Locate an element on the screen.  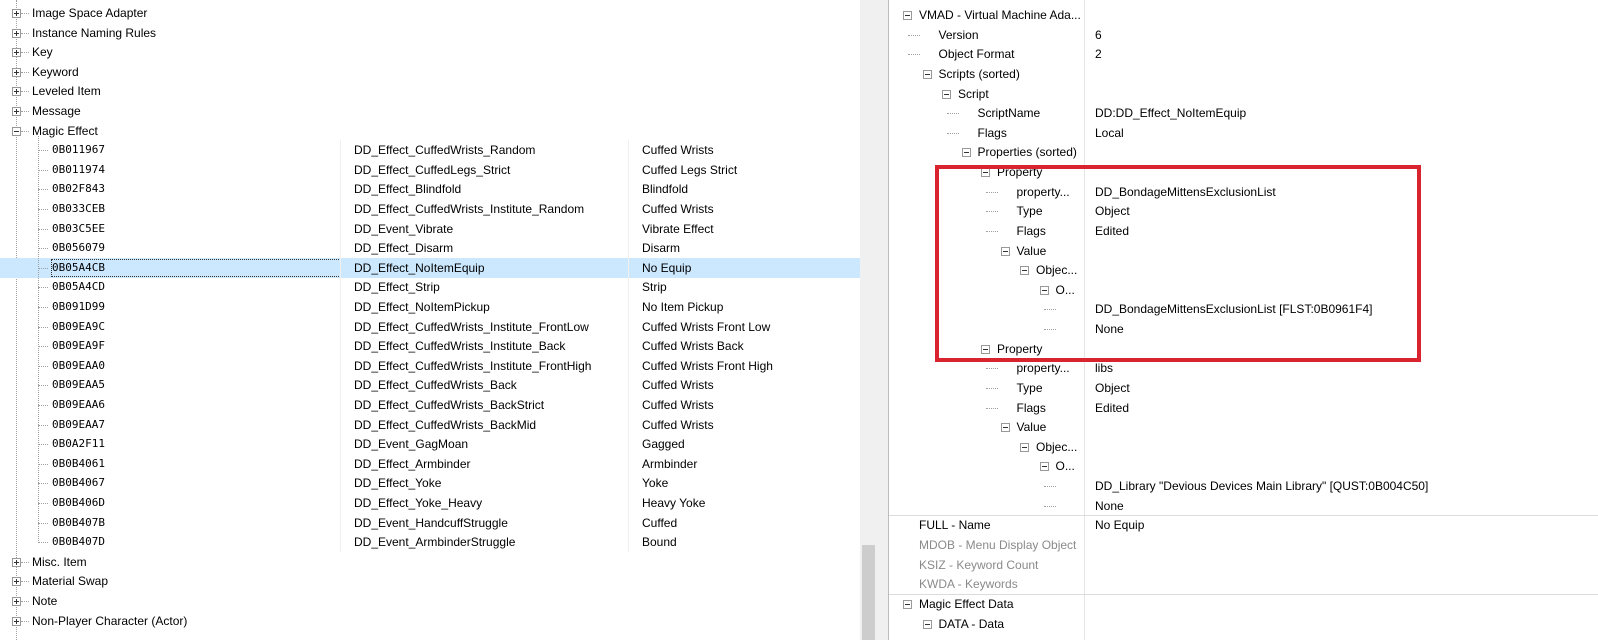
record-field-row: Script is located at coordinates (1243, 94).